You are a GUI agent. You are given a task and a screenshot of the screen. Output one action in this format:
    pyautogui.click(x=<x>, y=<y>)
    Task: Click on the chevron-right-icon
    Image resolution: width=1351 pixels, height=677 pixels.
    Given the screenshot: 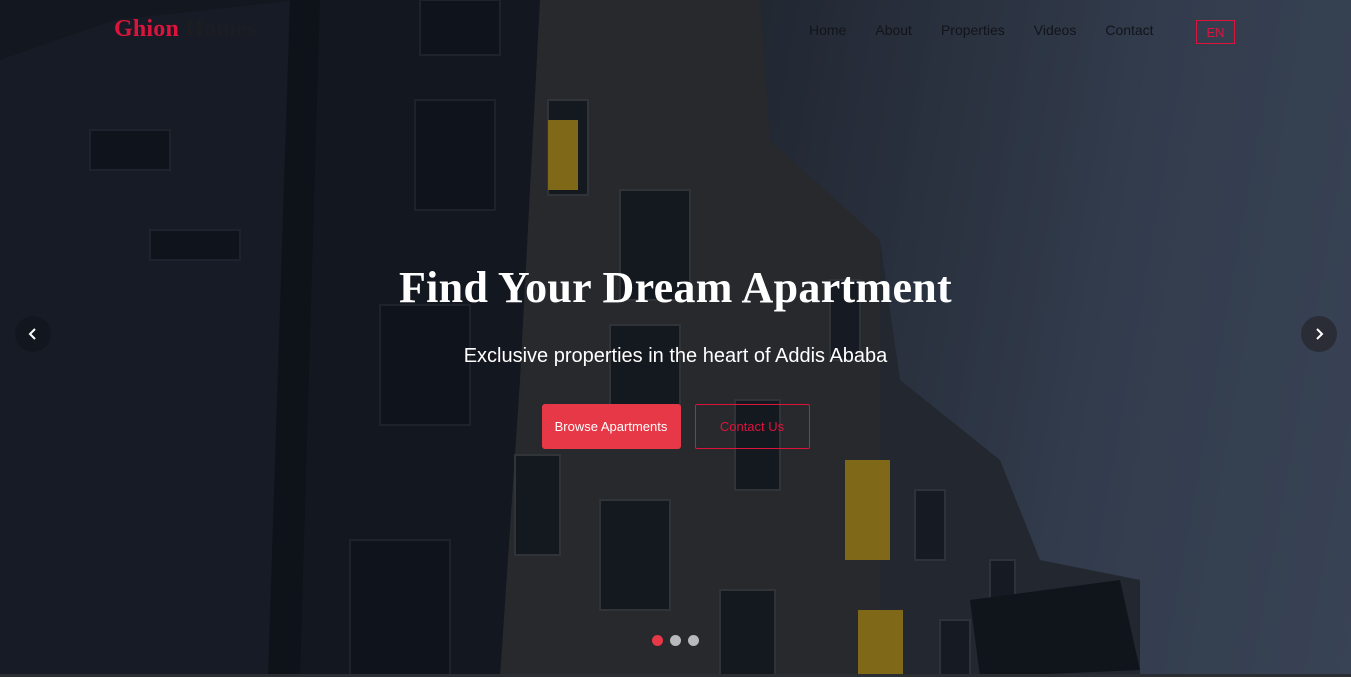 What is the action you would take?
    pyautogui.click(x=1320, y=334)
    